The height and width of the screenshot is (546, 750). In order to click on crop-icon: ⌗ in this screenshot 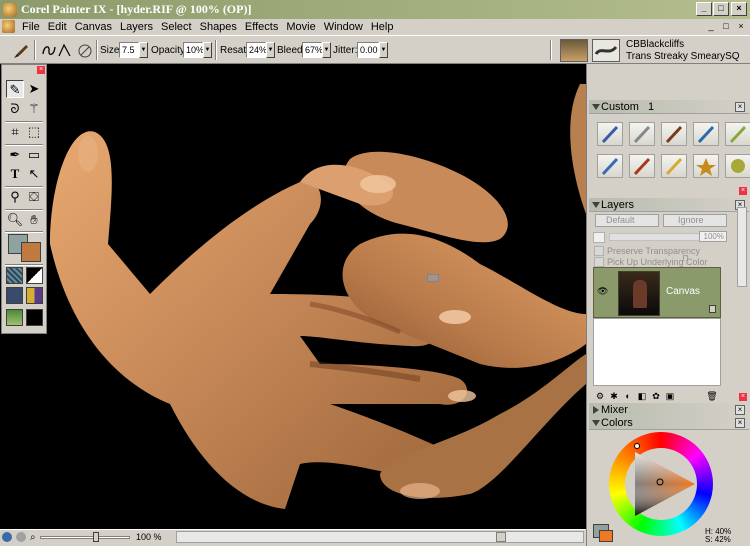, I will do `click(15, 132)`.